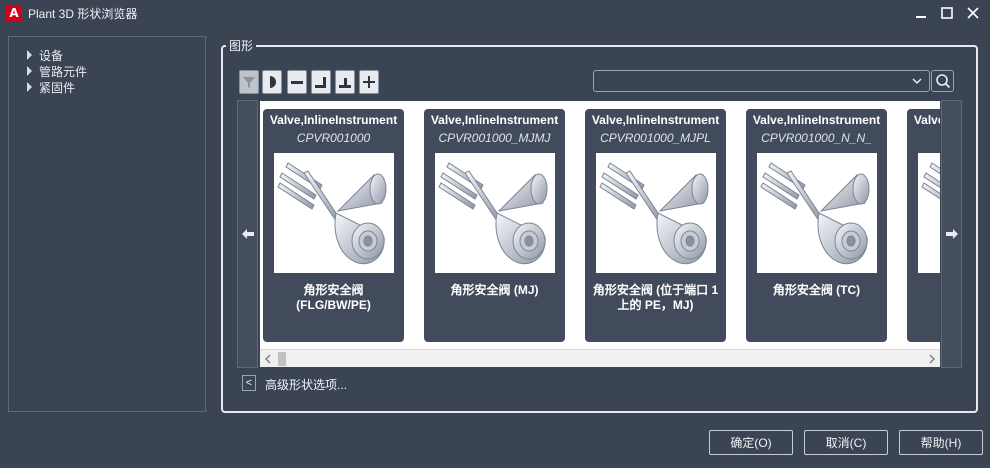  What do you see at coordinates (249, 383) in the screenshot?
I see `advanced-options-toggle: <` at bounding box center [249, 383].